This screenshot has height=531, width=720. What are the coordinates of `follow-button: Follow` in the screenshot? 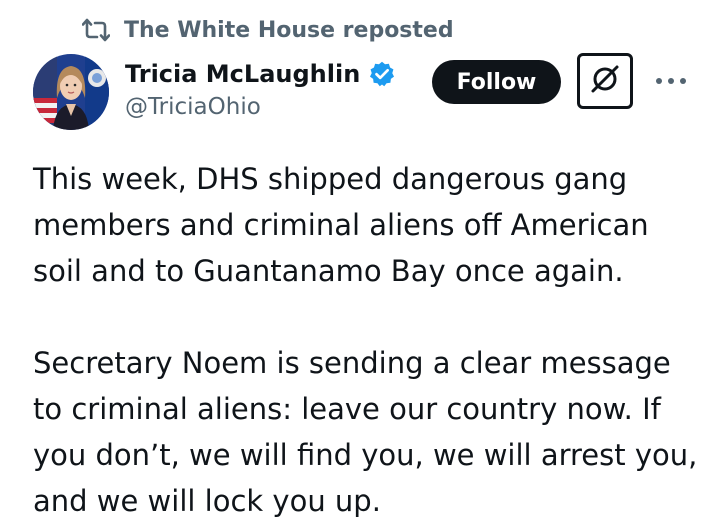 It's located at (496, 82).